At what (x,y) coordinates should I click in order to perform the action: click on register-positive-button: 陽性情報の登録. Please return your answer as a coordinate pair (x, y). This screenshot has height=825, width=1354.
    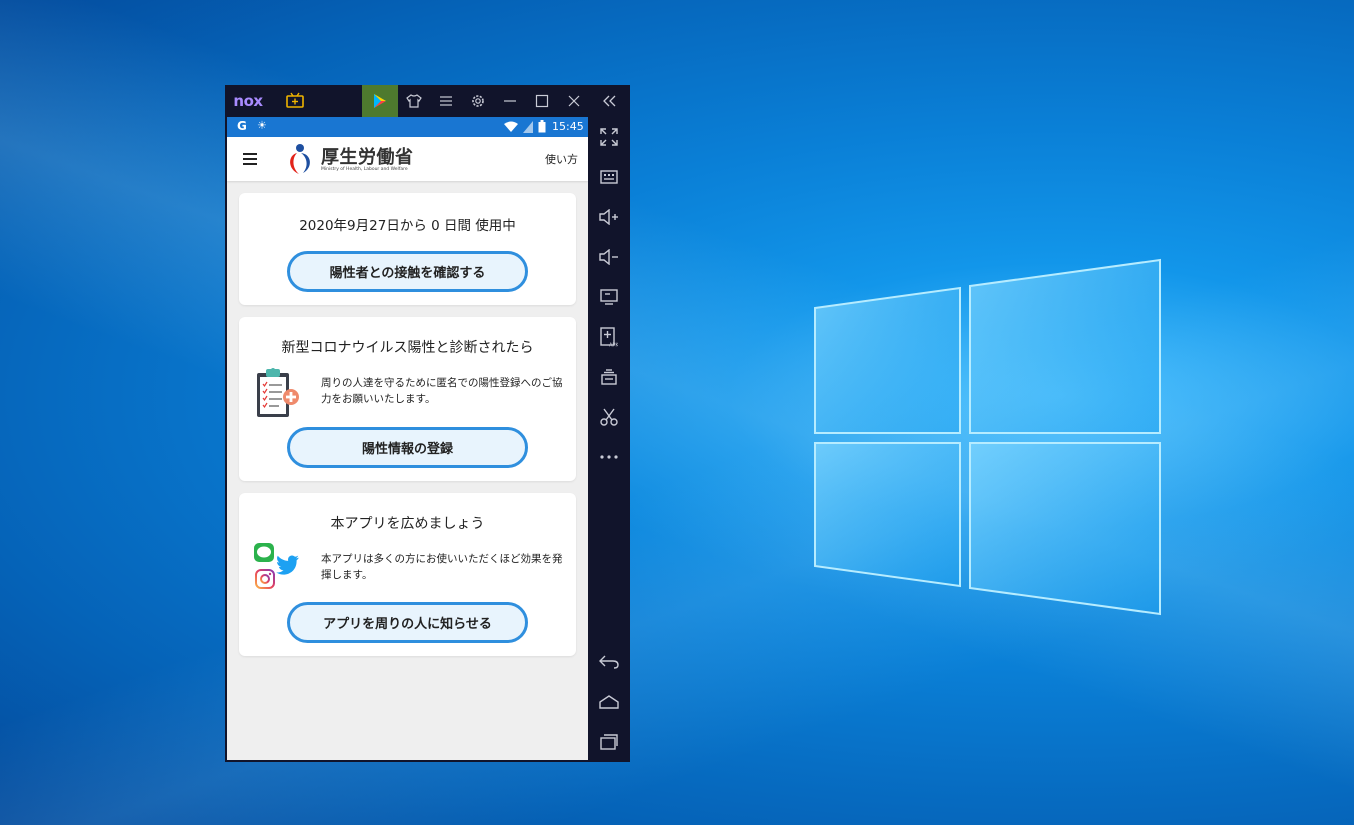
    Looking at the image, I should click on (407, 447).